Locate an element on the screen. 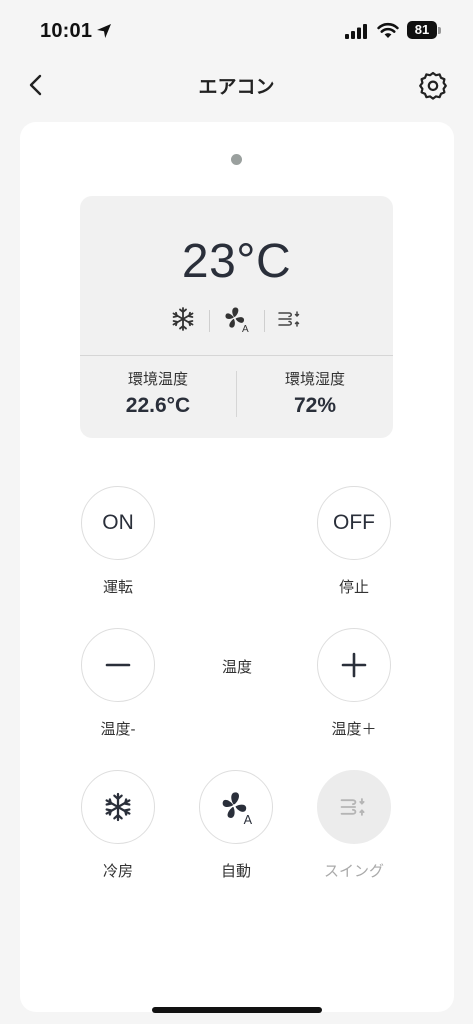 The image size is (473, 1024). on-button-text: ON is located at coordinates (118, 522).